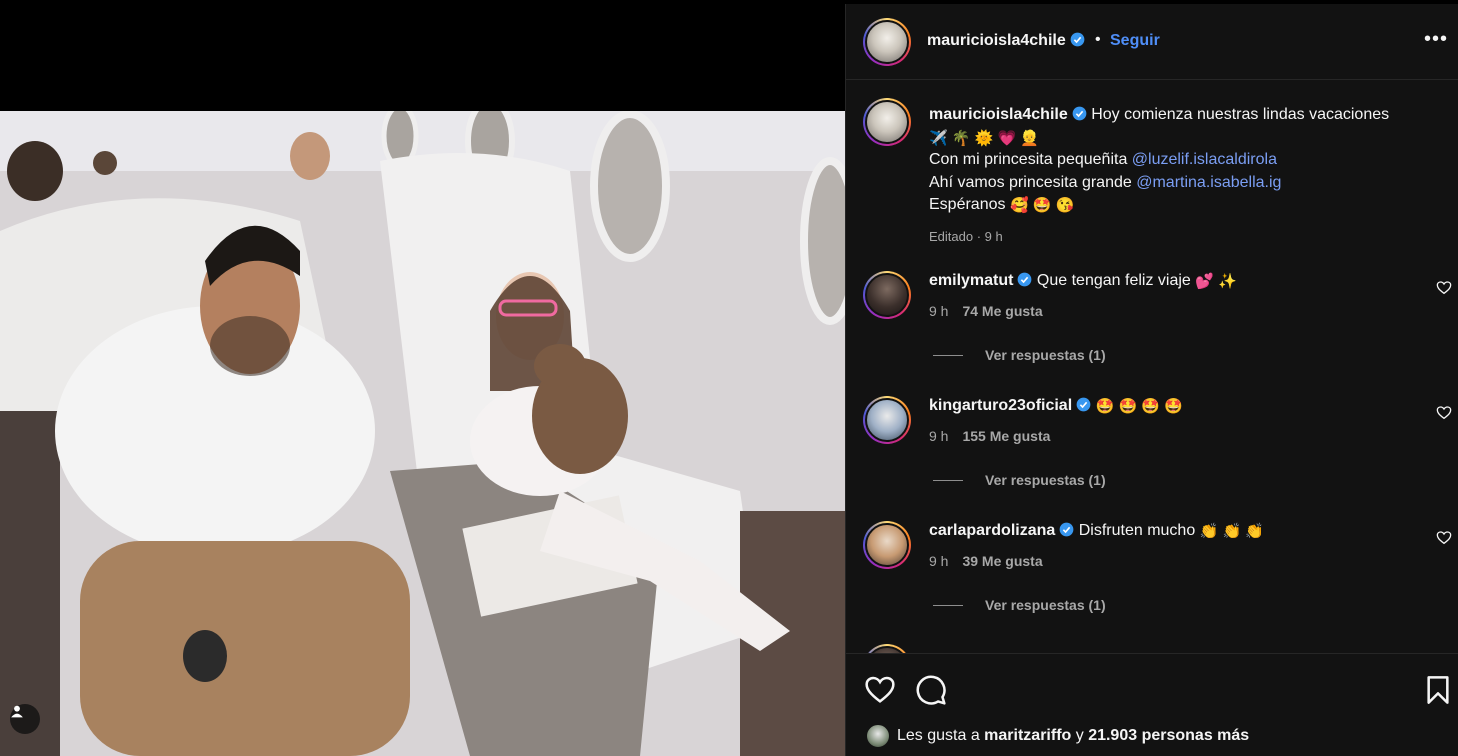 The width and height of the screenshot is (1458, 756). Describe the element at coordinates (992, 530) in the screenshot. I see `comment-username: carlapardolizana` at that location.